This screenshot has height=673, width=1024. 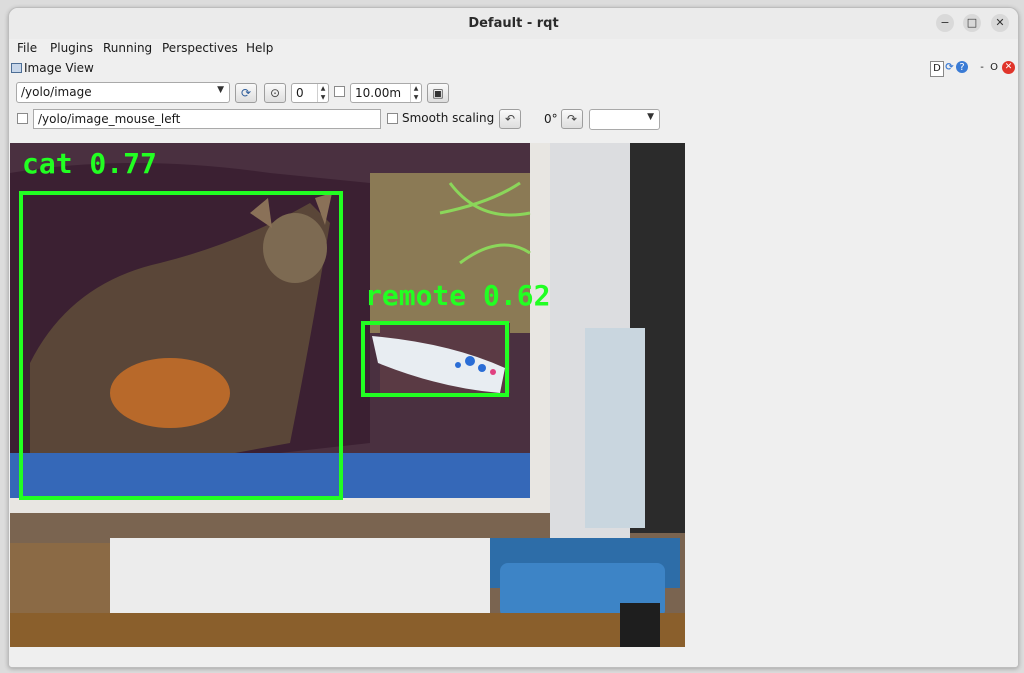 I want to click on title-bar: Default - rqt − □ ✕, so click(x=513, y=24).